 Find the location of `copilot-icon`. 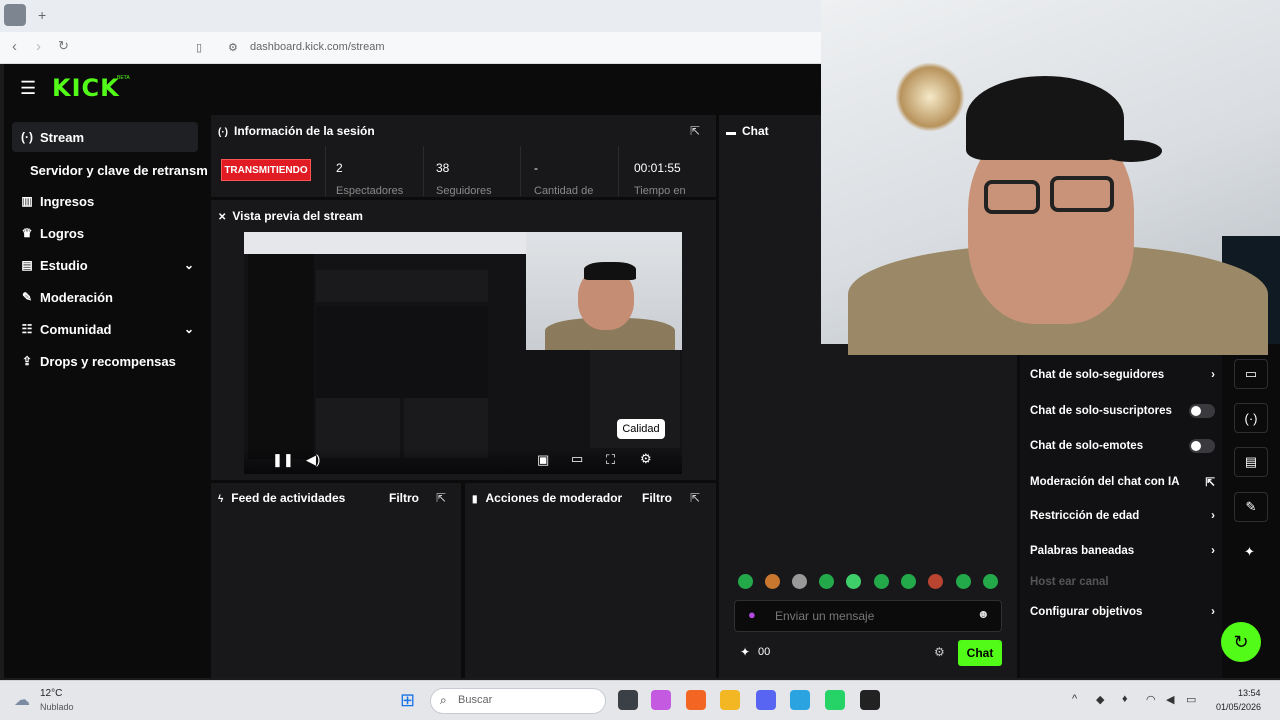

copilot-icon is located at coordinates (661, 700).